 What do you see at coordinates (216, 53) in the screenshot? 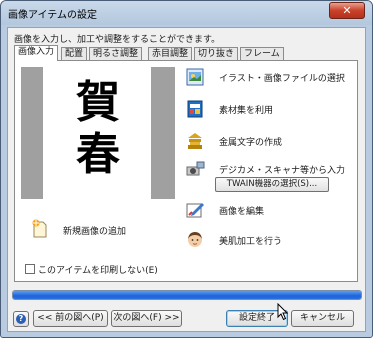
I see `tab-crop: 切り抜き` at bounding box center [216, 53].